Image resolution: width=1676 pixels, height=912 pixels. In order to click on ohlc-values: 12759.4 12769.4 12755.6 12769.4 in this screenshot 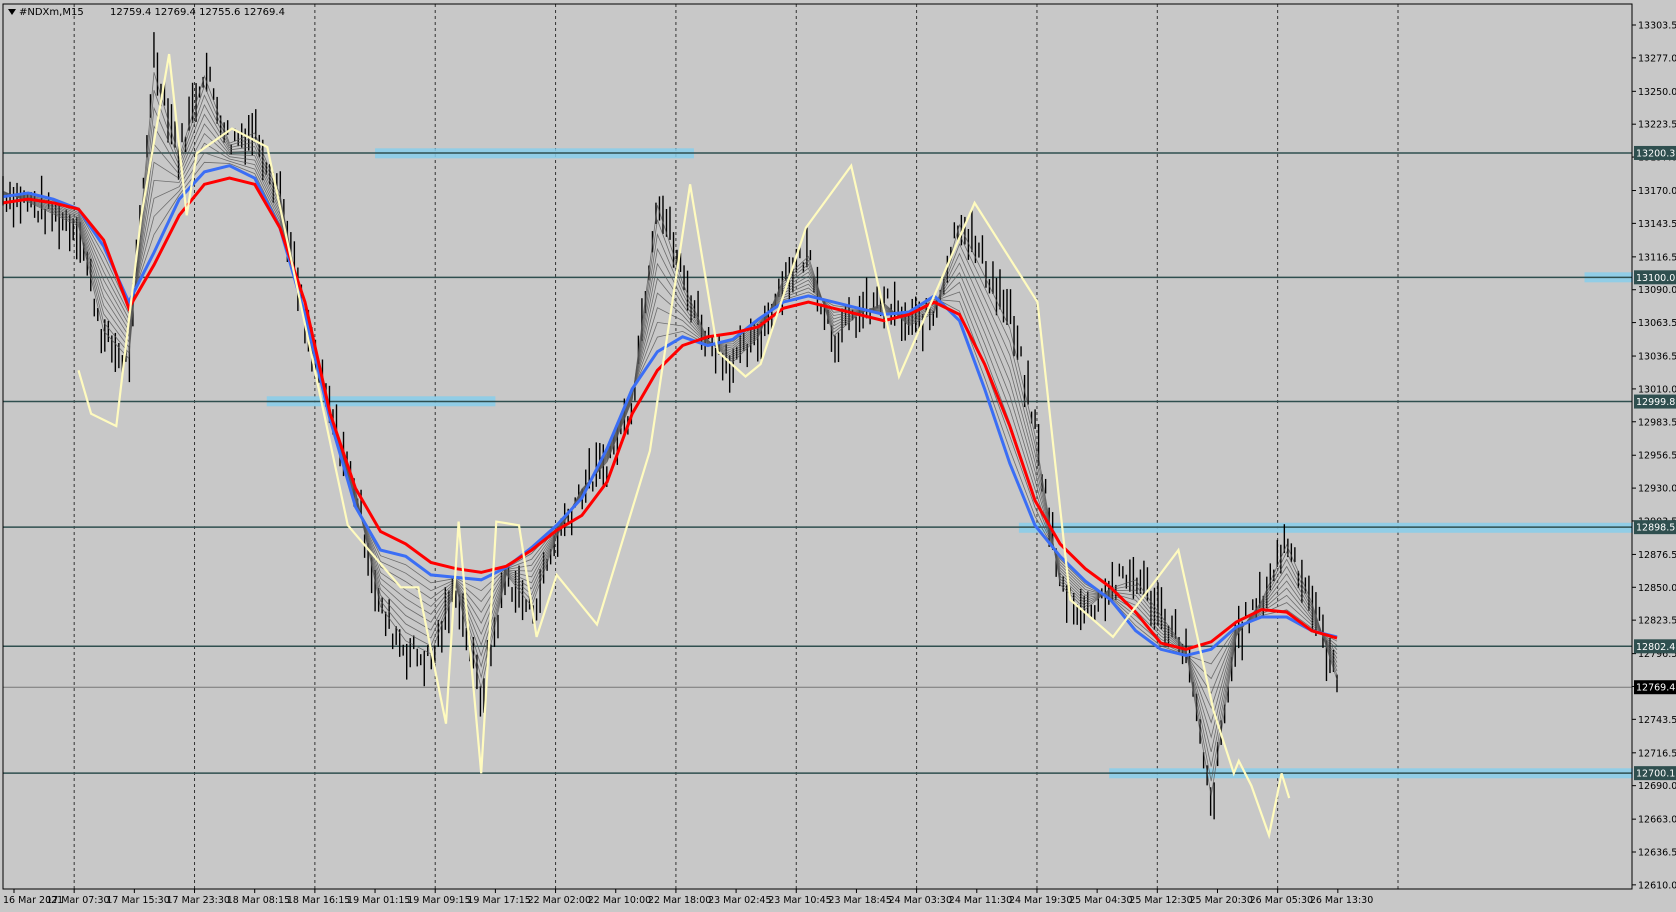, I will do `click(197, 12)`.